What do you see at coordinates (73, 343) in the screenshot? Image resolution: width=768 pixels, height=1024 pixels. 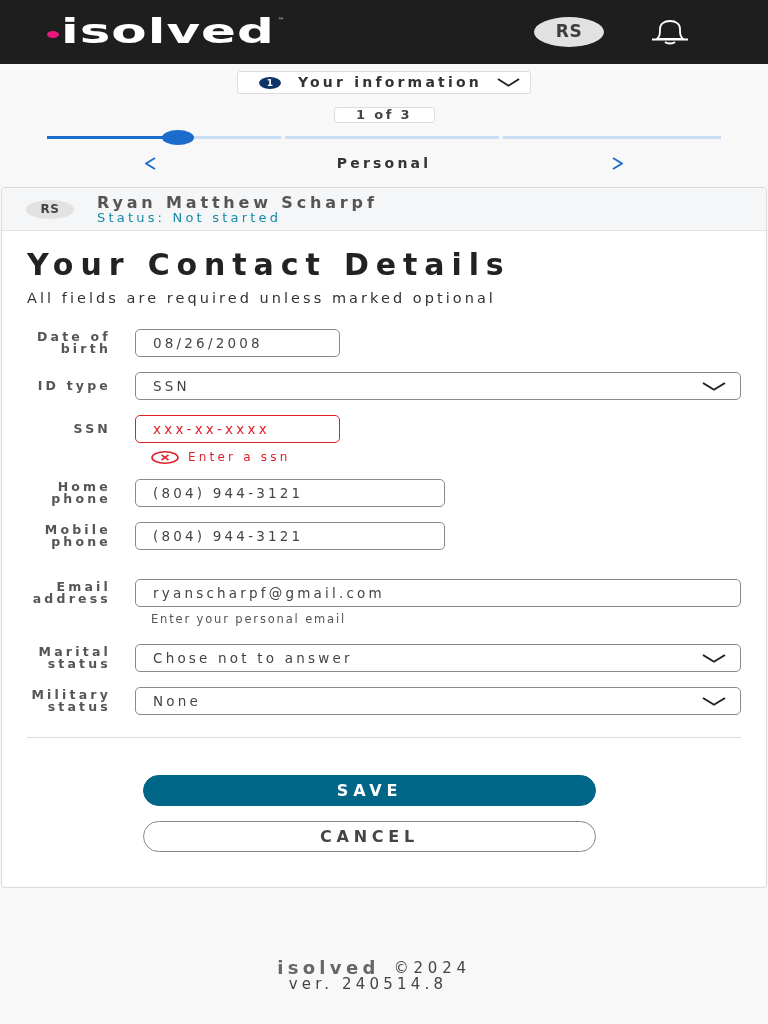 I see `field-label: Date of birth` at bounding box center [73, 343].